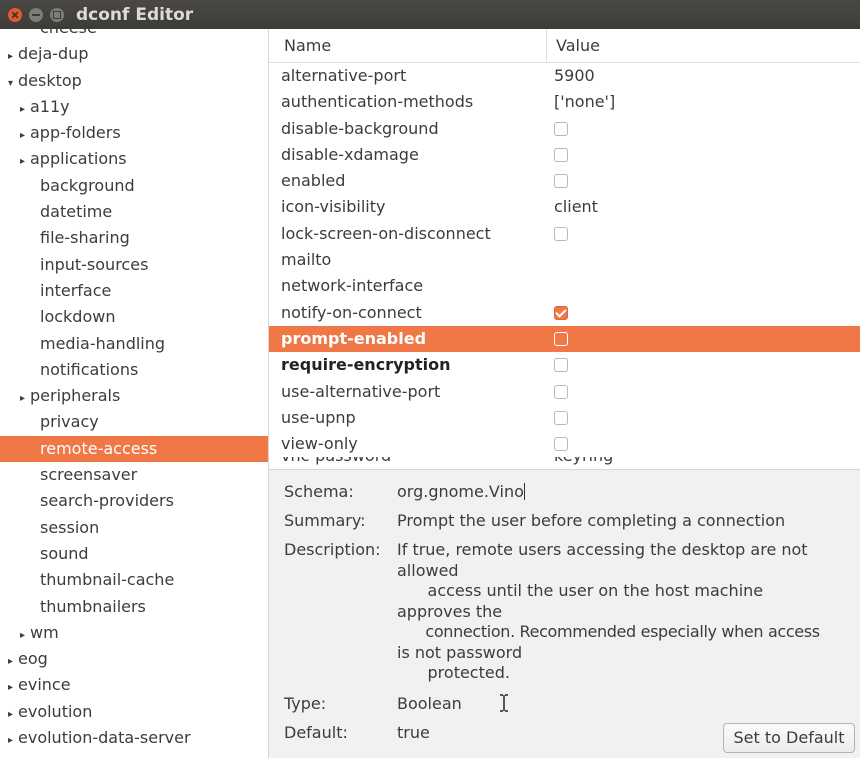 This screenshot has width=860, height=758. What do you see at coordinates (524, 491) in the screenshot?
I see `text-caret` at bounding box center [524, 491].